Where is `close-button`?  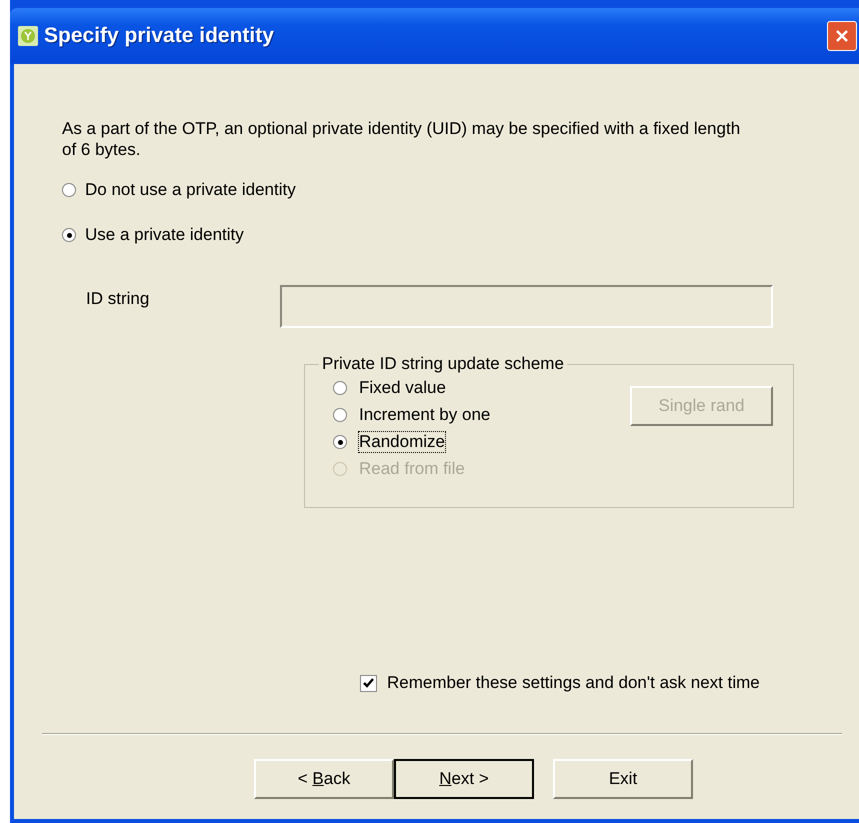 close-button is located at coordinates (842, 36).